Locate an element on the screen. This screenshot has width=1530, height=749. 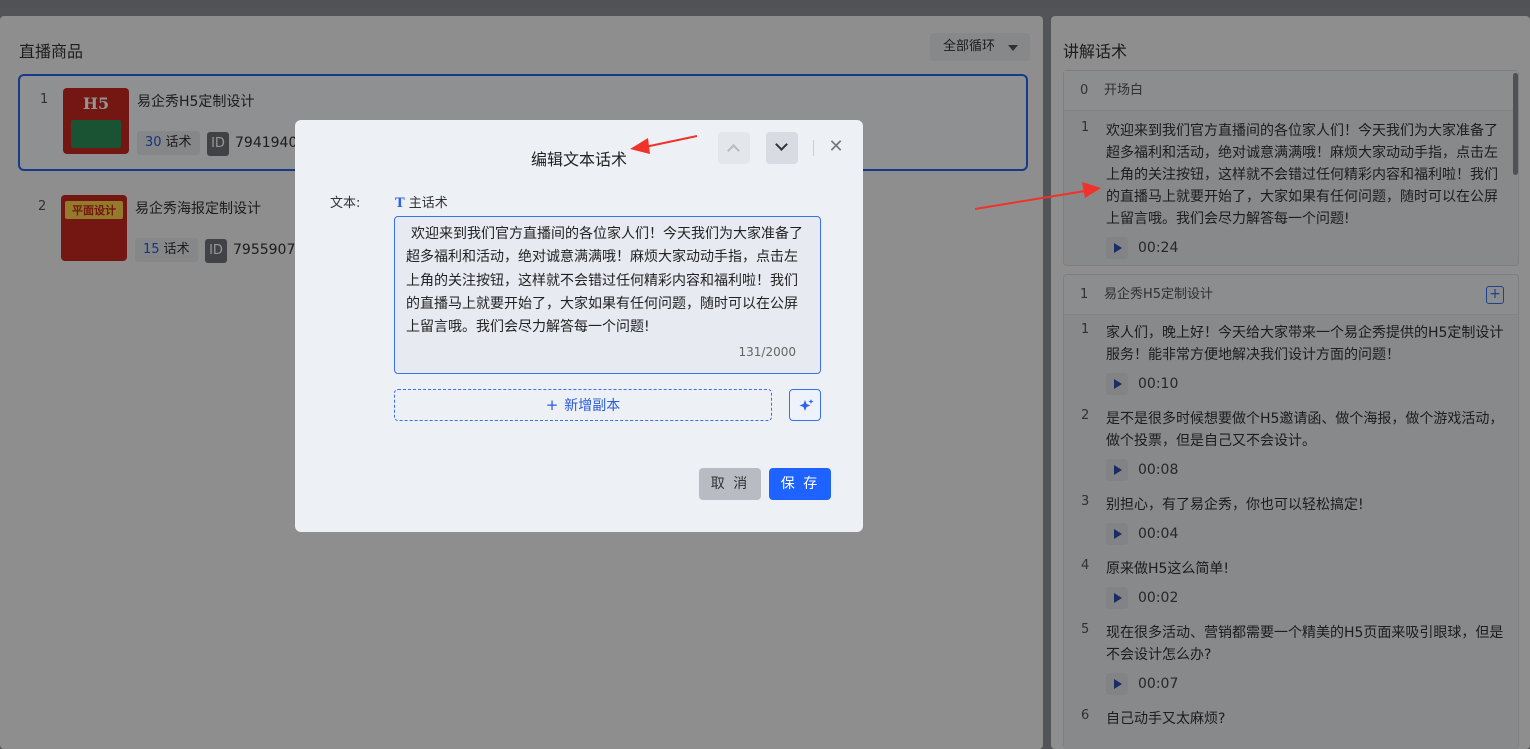
chevron-up-icon is located at coordinates (733, 150).